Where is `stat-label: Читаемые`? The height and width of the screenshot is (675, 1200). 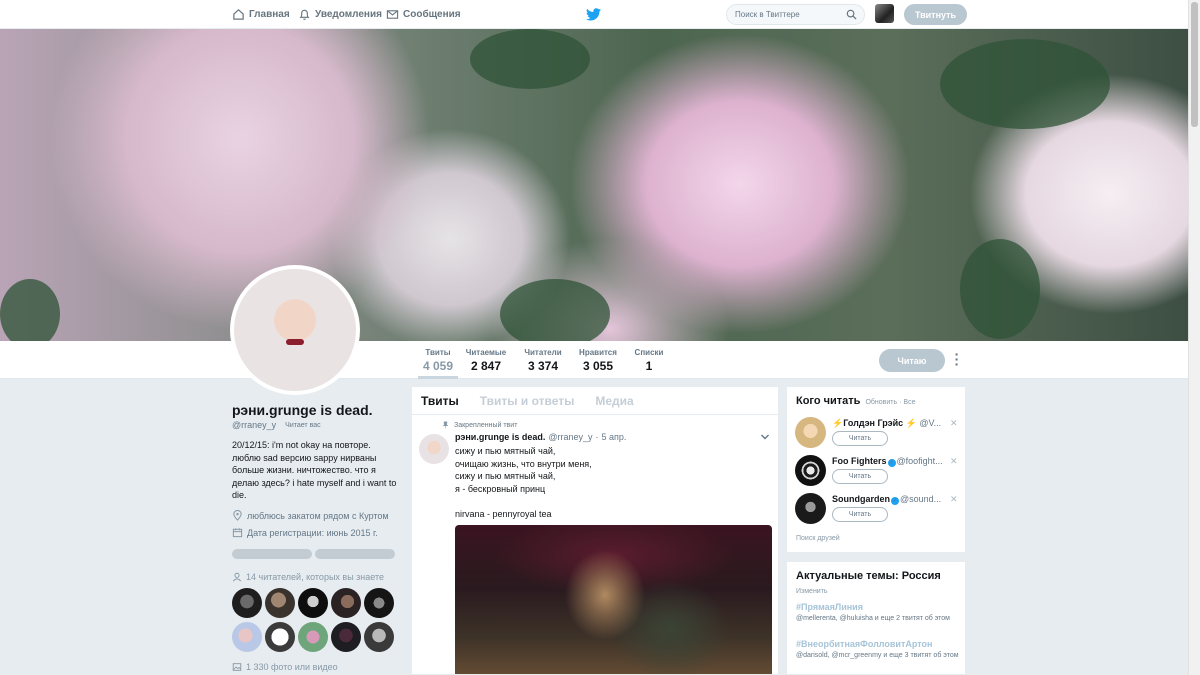 stat-label: Читаемые is located at coordinates (486, 352).